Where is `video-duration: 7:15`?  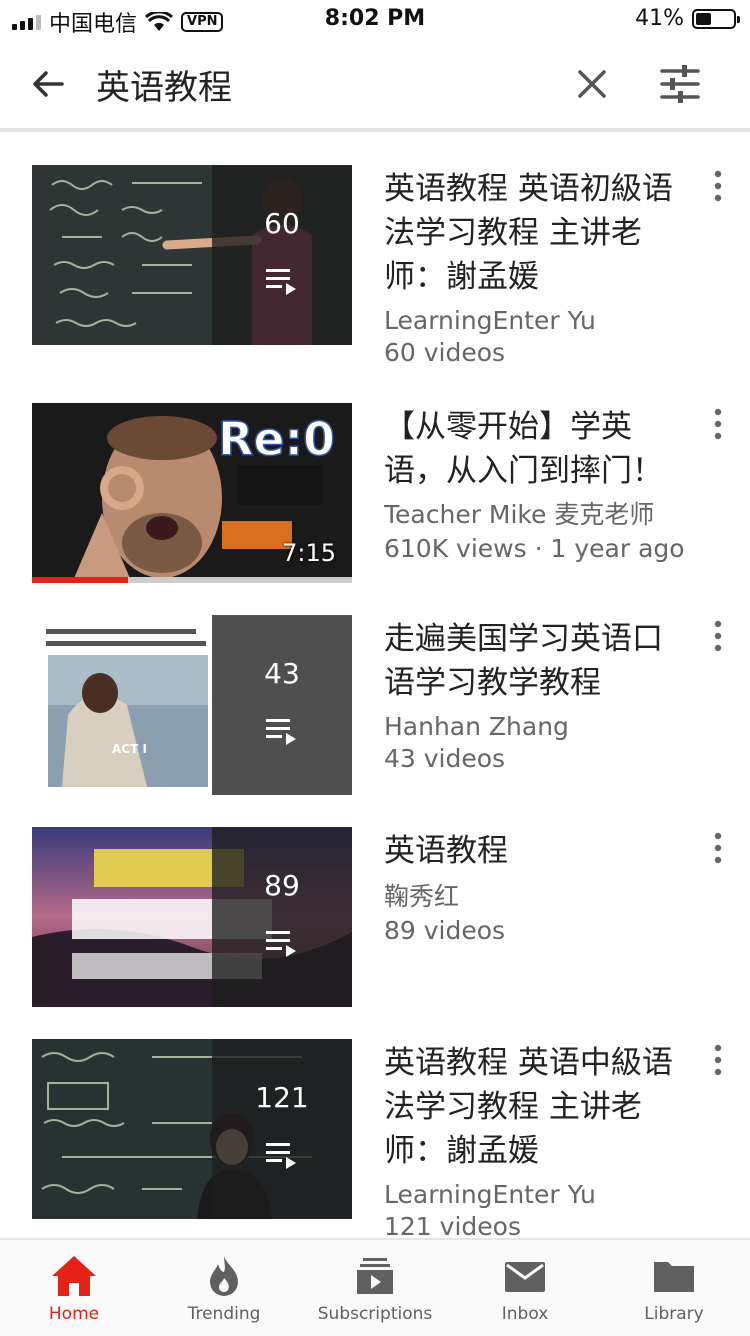
video-duration: 7:15 is located at coordinates (309, 553).